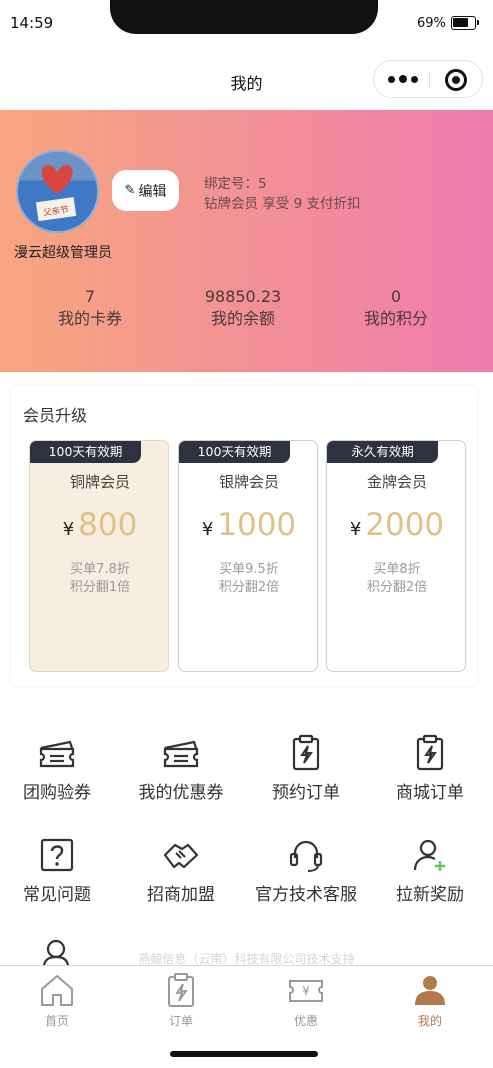 Image resolution: width=493 pixels, height=1068 pixels. Describe the element at coordinates (57, 990) in the screenshot. I see `home-icon` at that location.